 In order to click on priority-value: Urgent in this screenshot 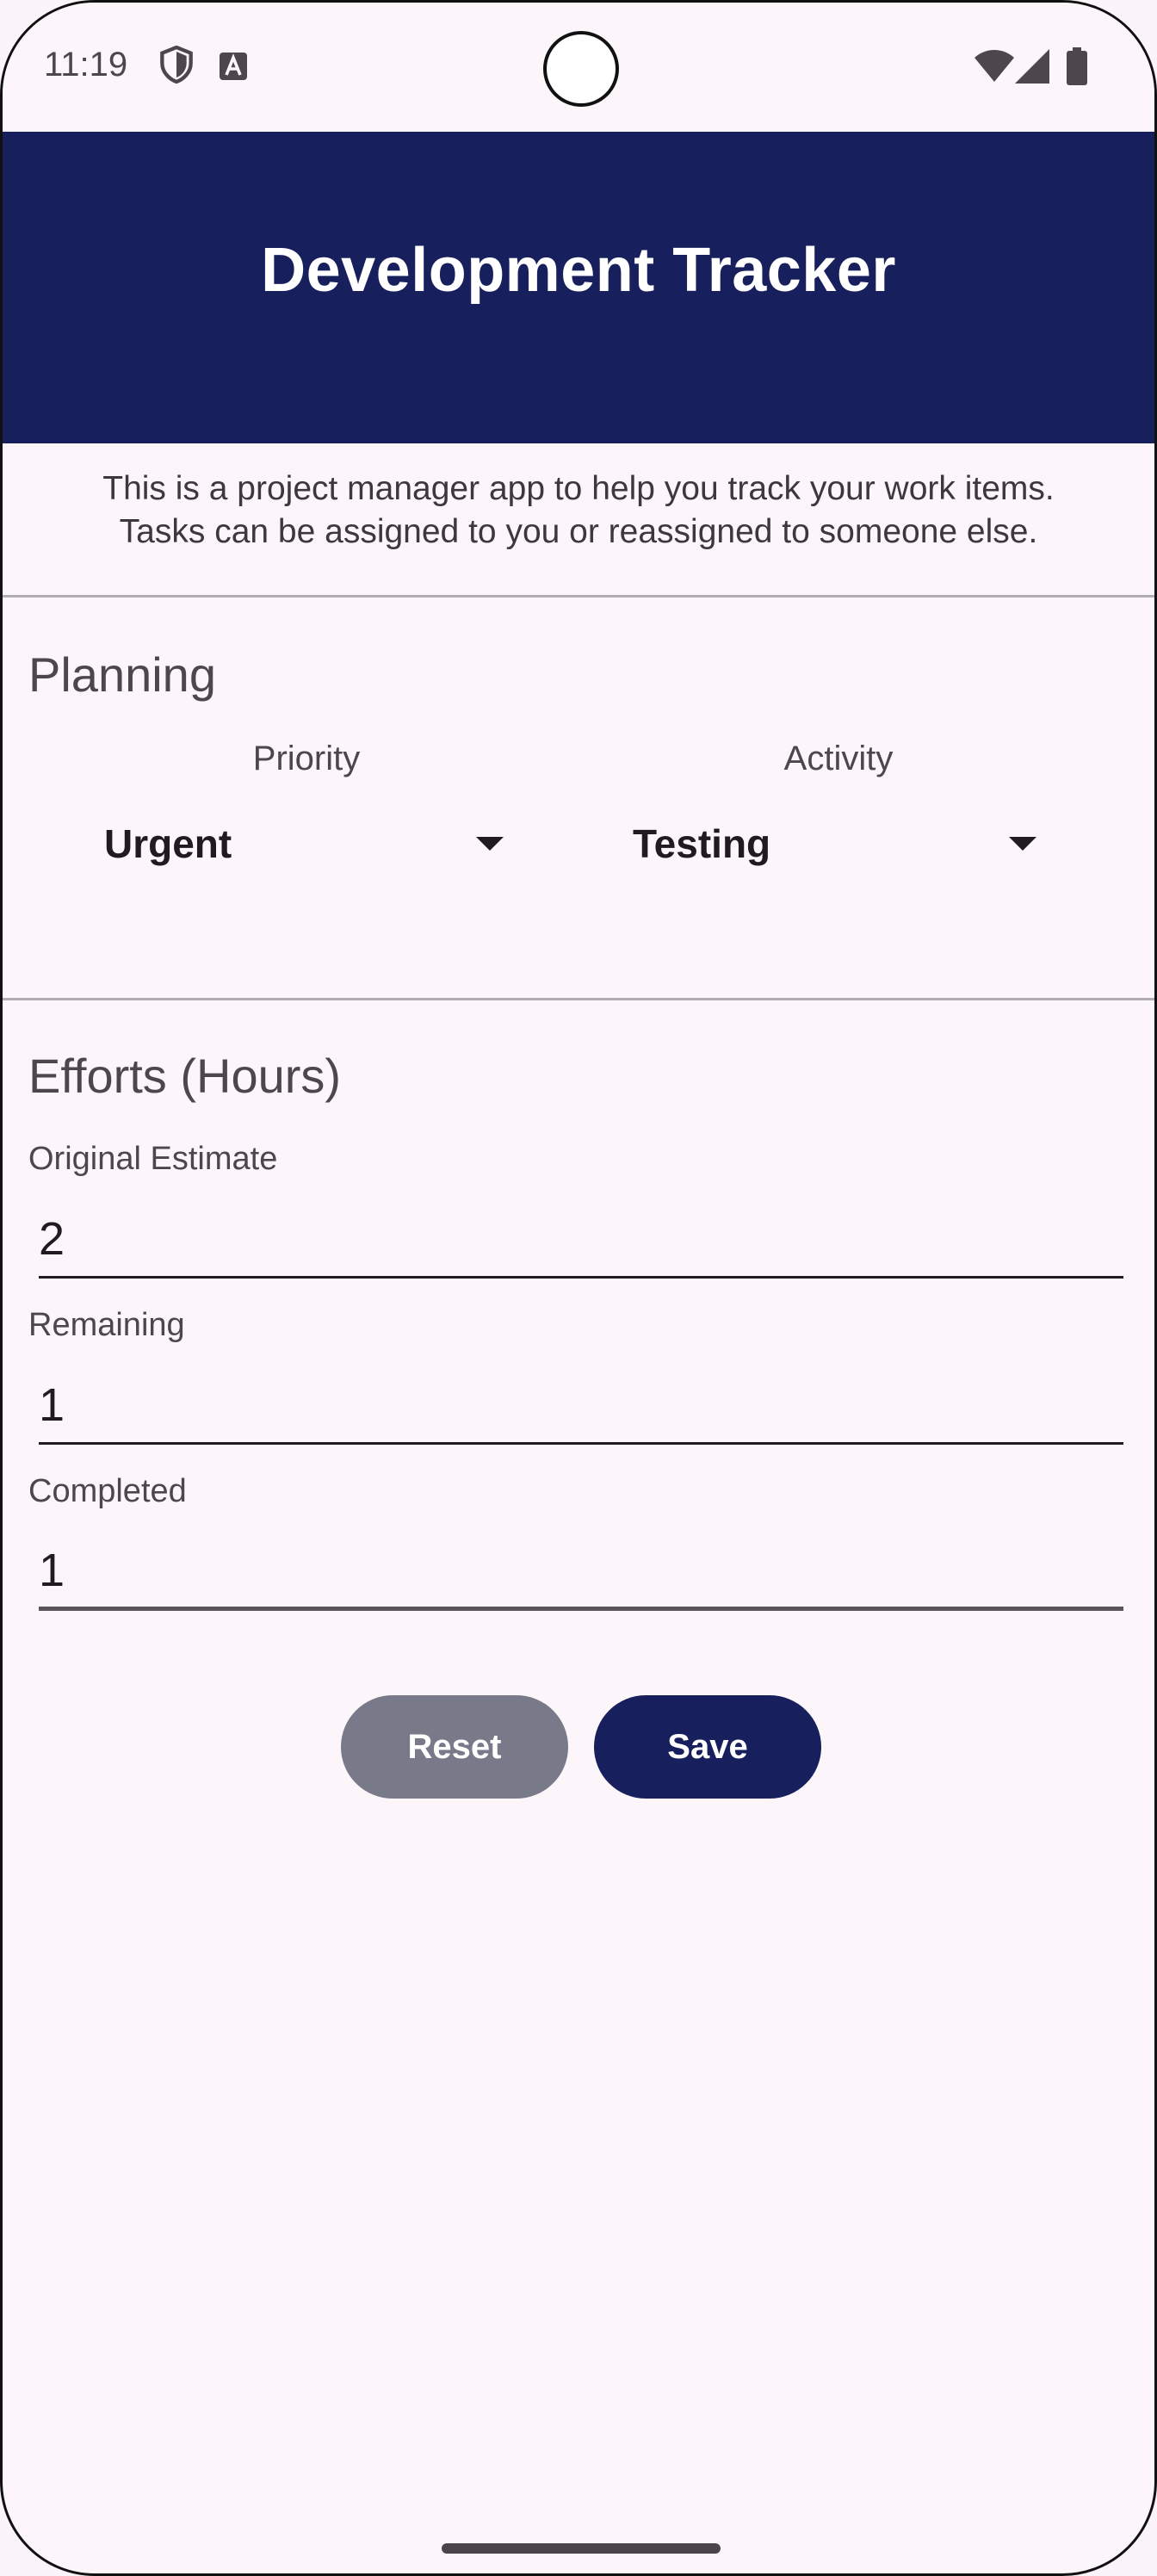, I will do `click(168, 843)`.